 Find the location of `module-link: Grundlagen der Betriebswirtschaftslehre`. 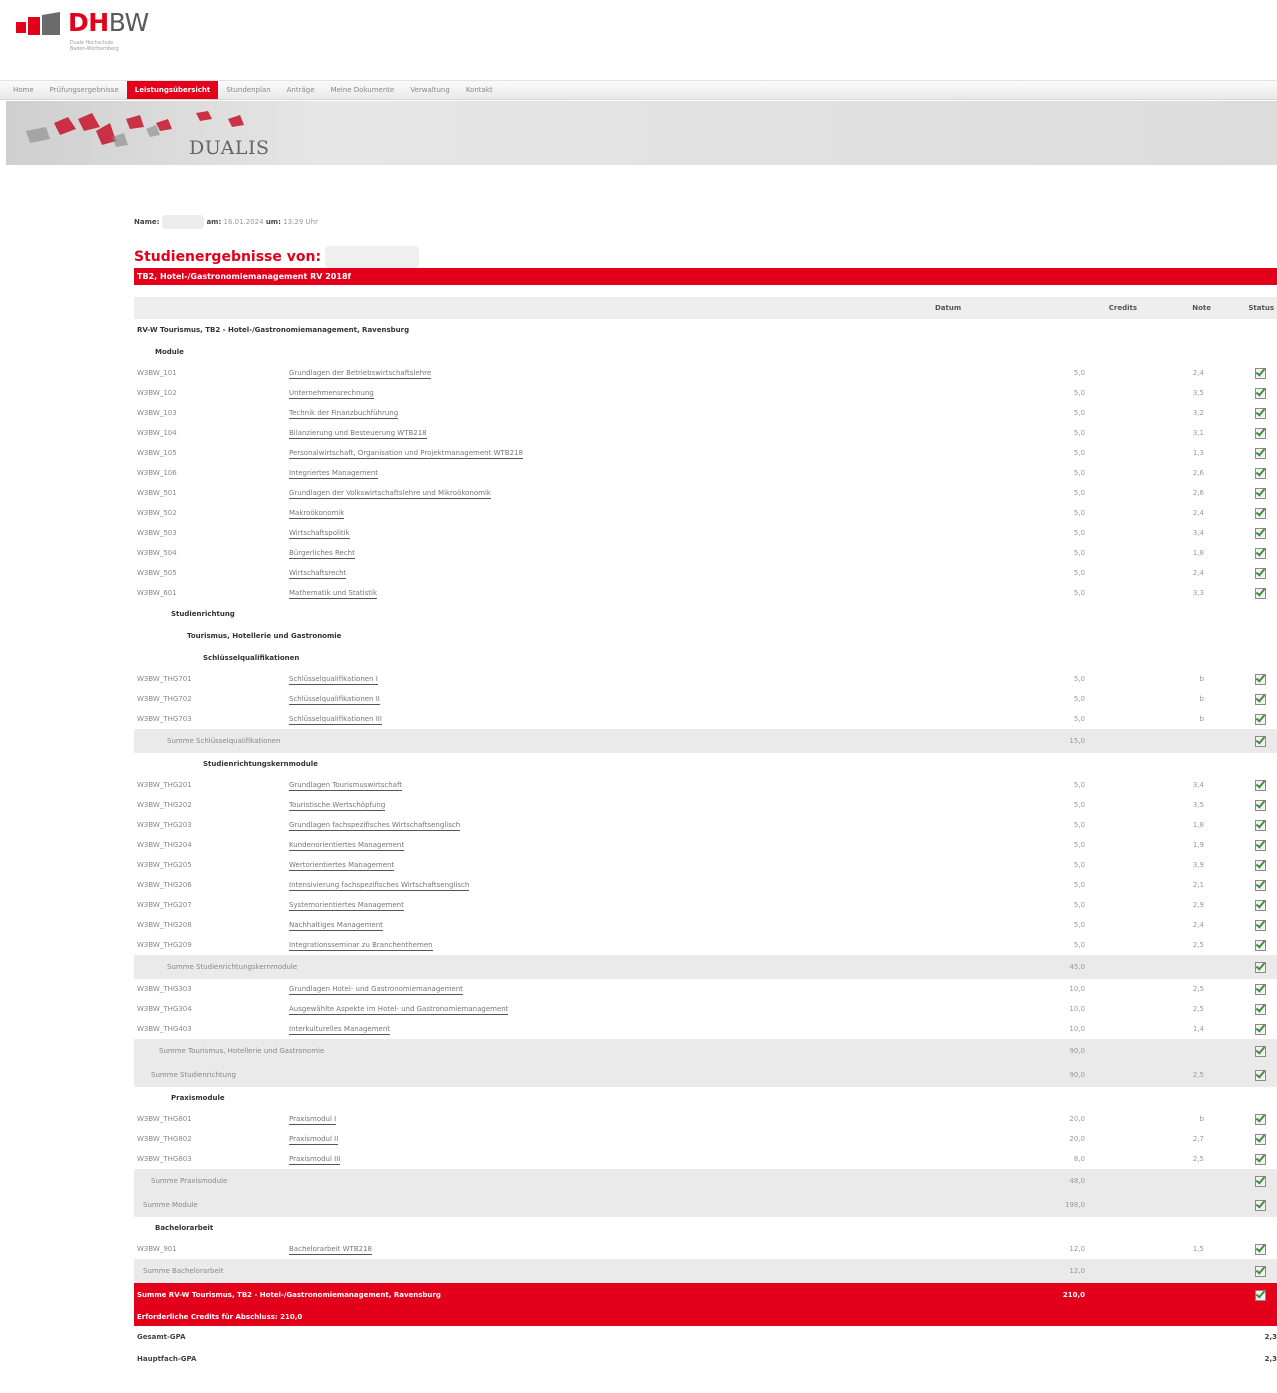

module-link: Grundlagen der Betriebswirtschaftslehre is located at coordinates (360, 374).